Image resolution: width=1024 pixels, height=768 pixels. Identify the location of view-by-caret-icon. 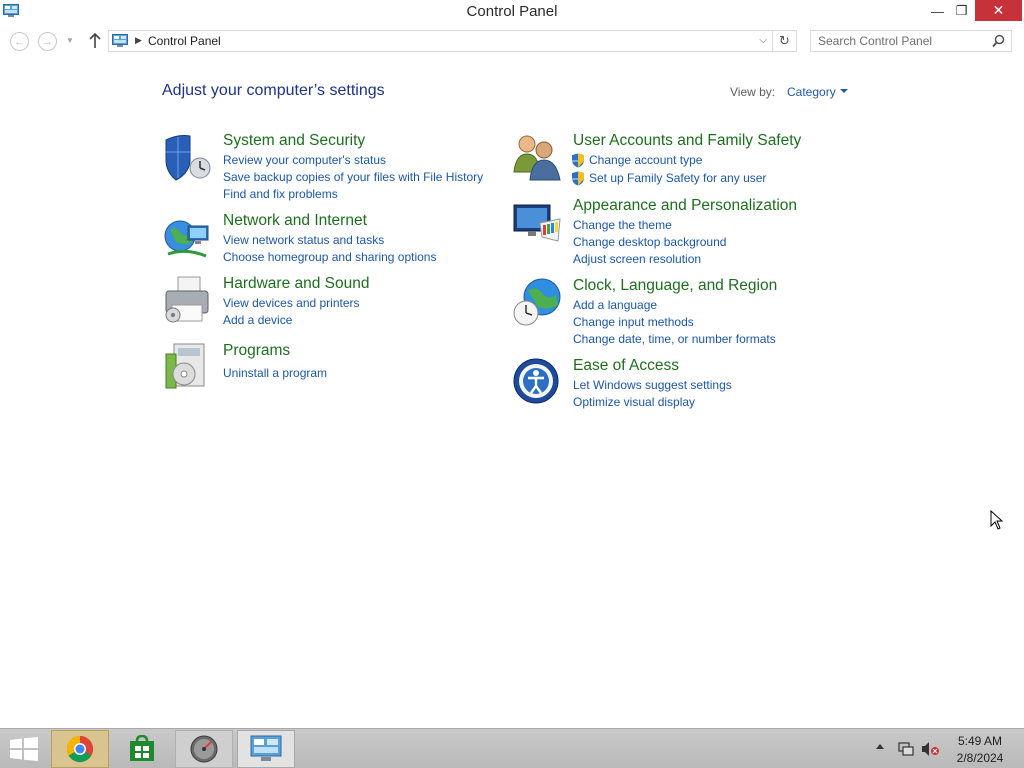
(844, 91).